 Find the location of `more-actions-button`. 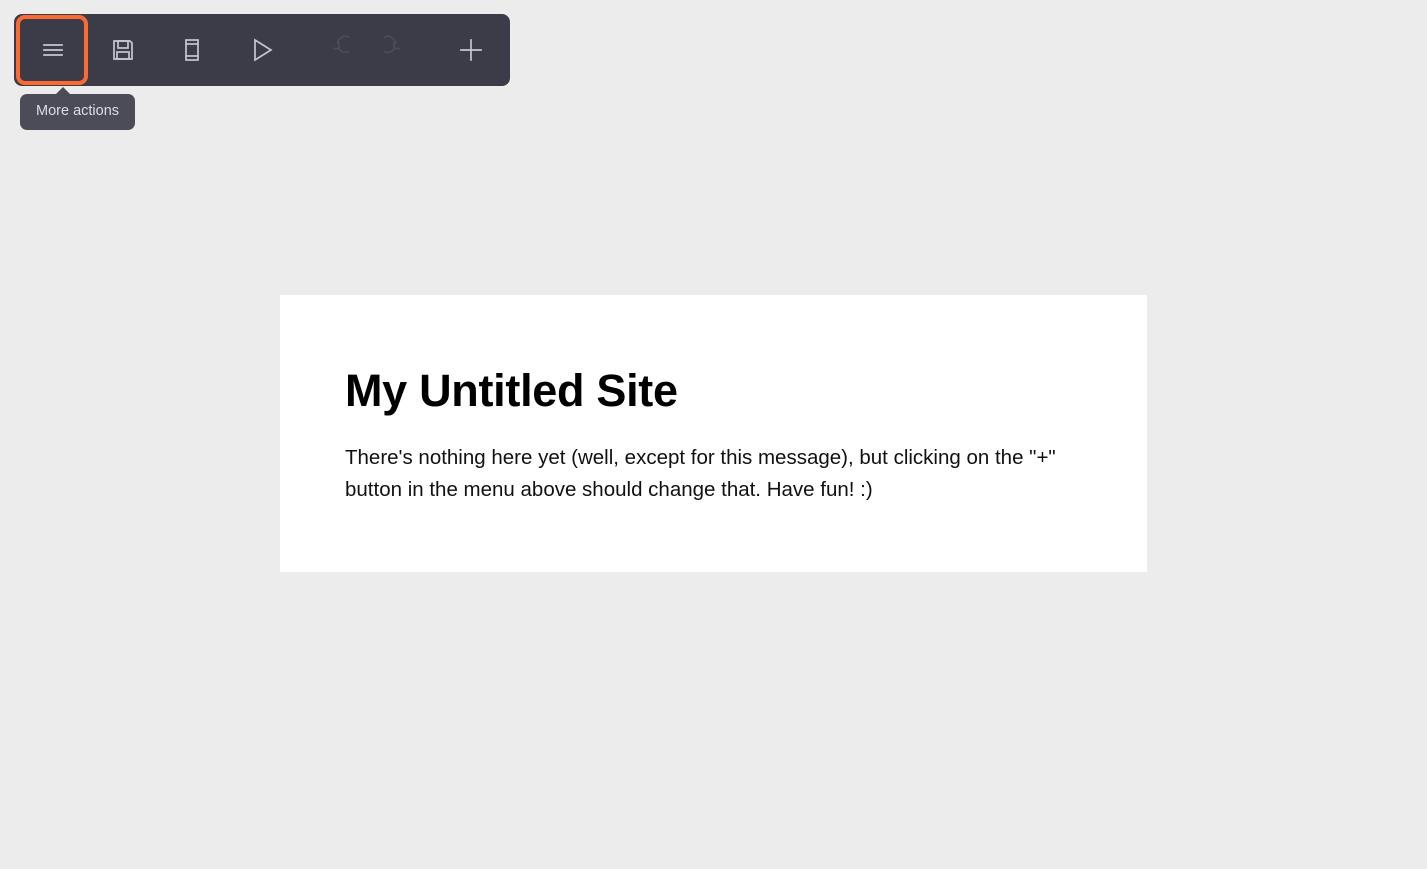

more-actions-button is located at coordinates (53, 50).